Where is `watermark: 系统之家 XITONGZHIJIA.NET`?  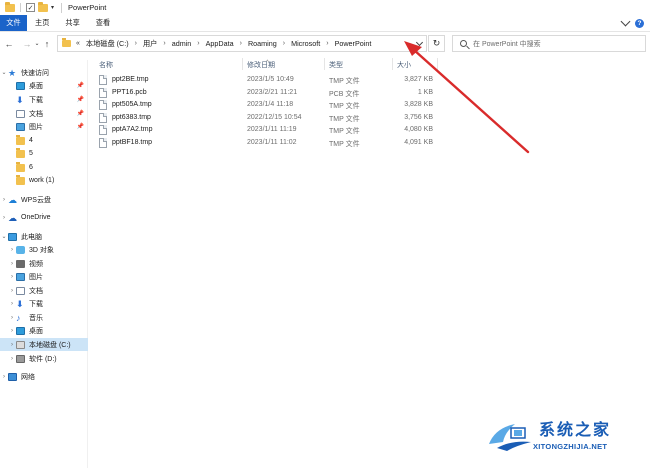
watermark: 系统之家 XITONGZHIJIA.NET is located at coordinates (562, 437).